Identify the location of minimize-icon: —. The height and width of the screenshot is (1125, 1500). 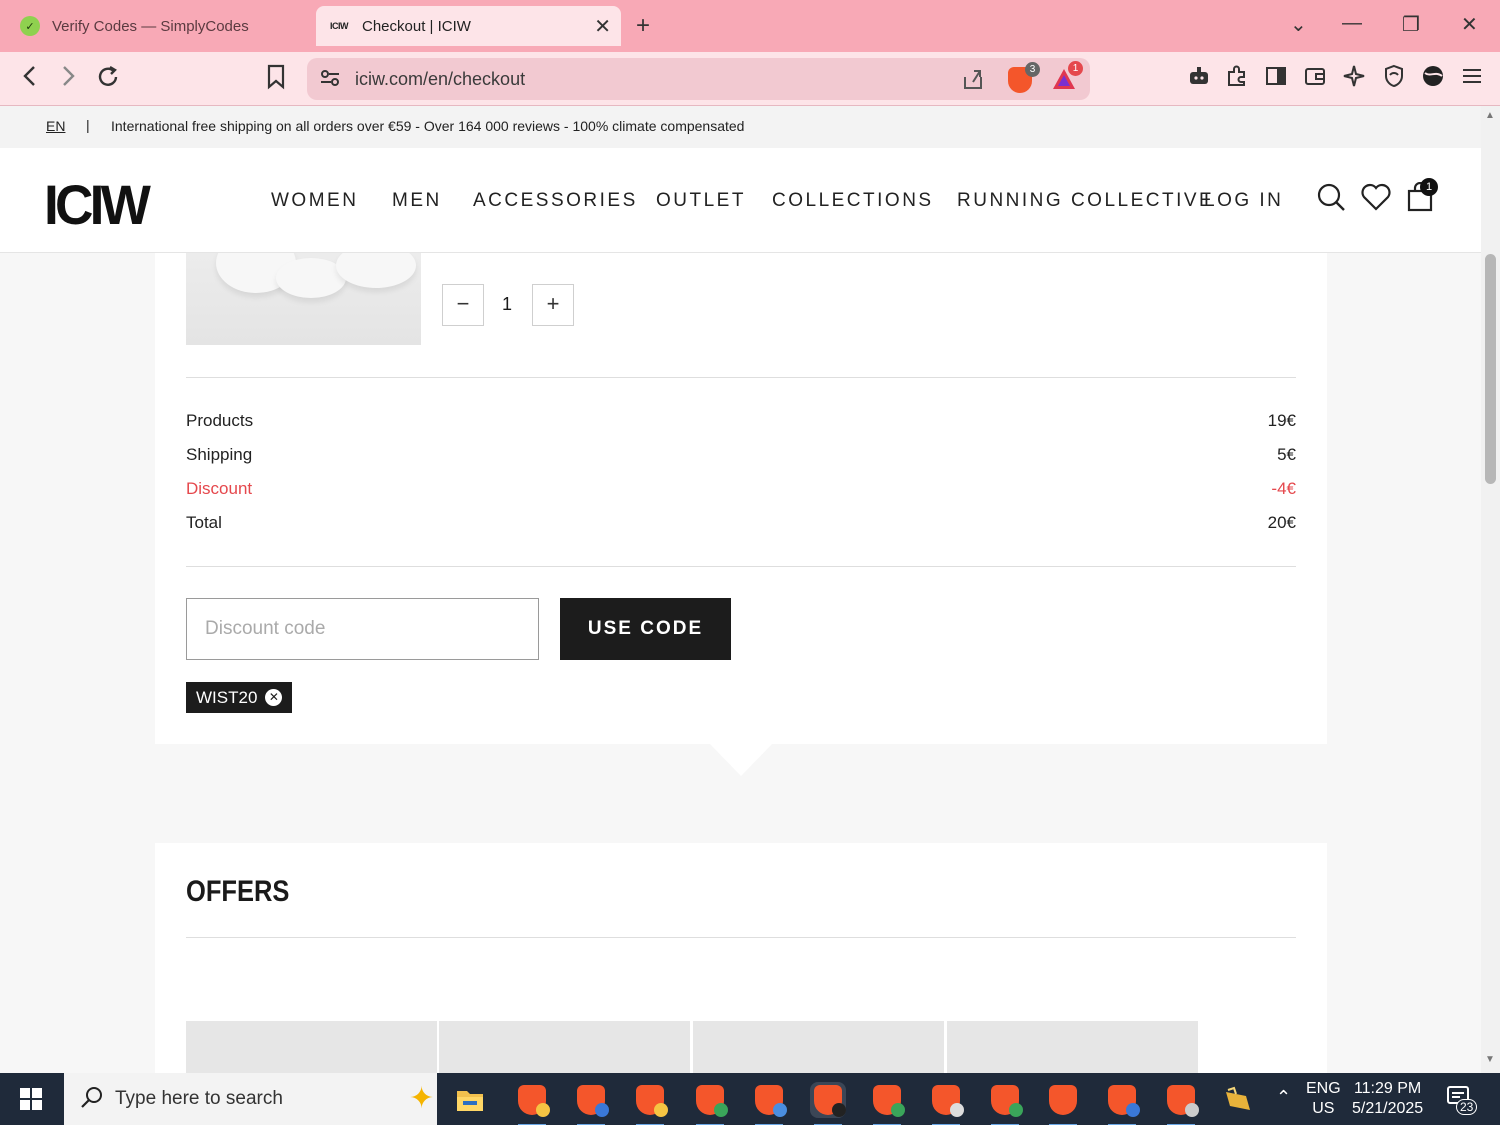
(1352, 23).